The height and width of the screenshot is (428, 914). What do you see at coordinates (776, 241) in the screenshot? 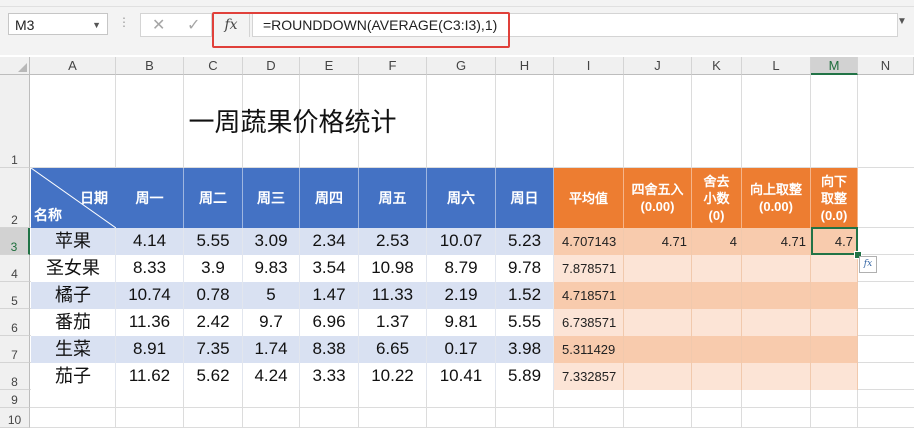
I see `roundup-cell: 4.71` at bounding box center [776, 241].